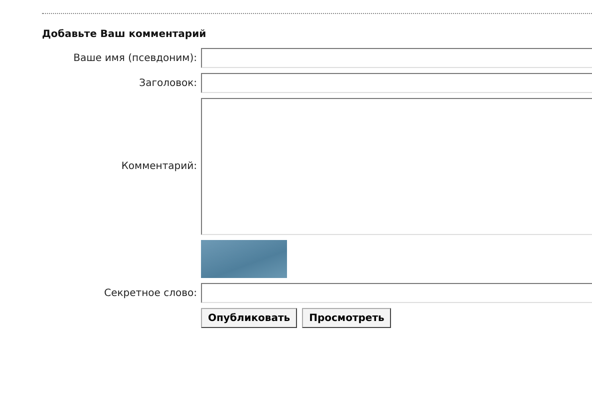 This screenshot has height=402, width=592. I want to click on field-label: Ваше имя (псевдоним):, so click(134, 58).